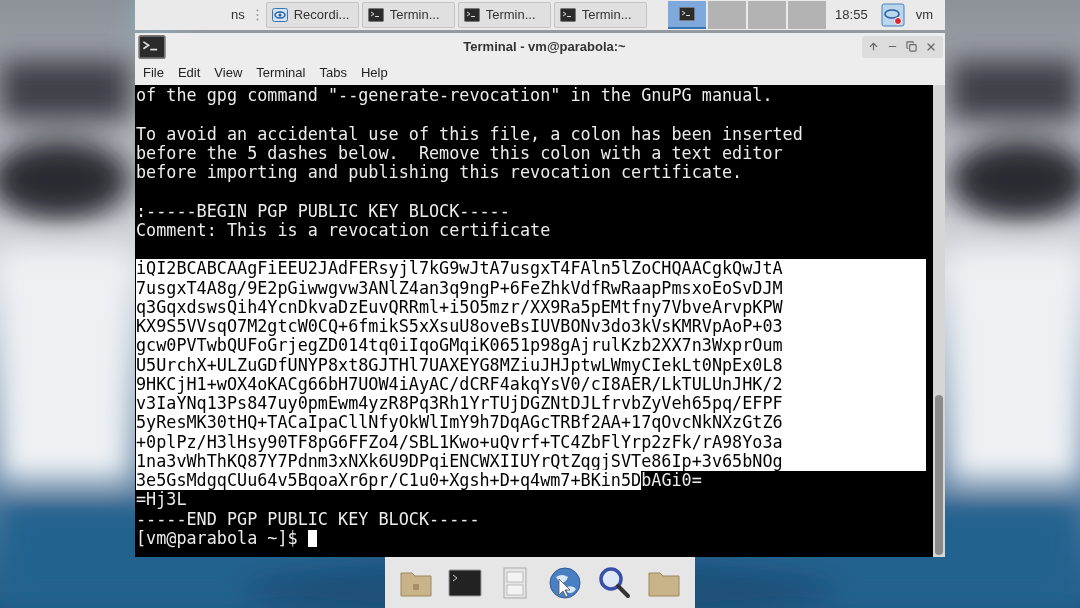 The height and width of the screenshot is (608, 1080). What do you see at coordinates (161, 500) in the screenshot?
I see `terminal-line: =Hj3L` at bounding box center [161, 500].